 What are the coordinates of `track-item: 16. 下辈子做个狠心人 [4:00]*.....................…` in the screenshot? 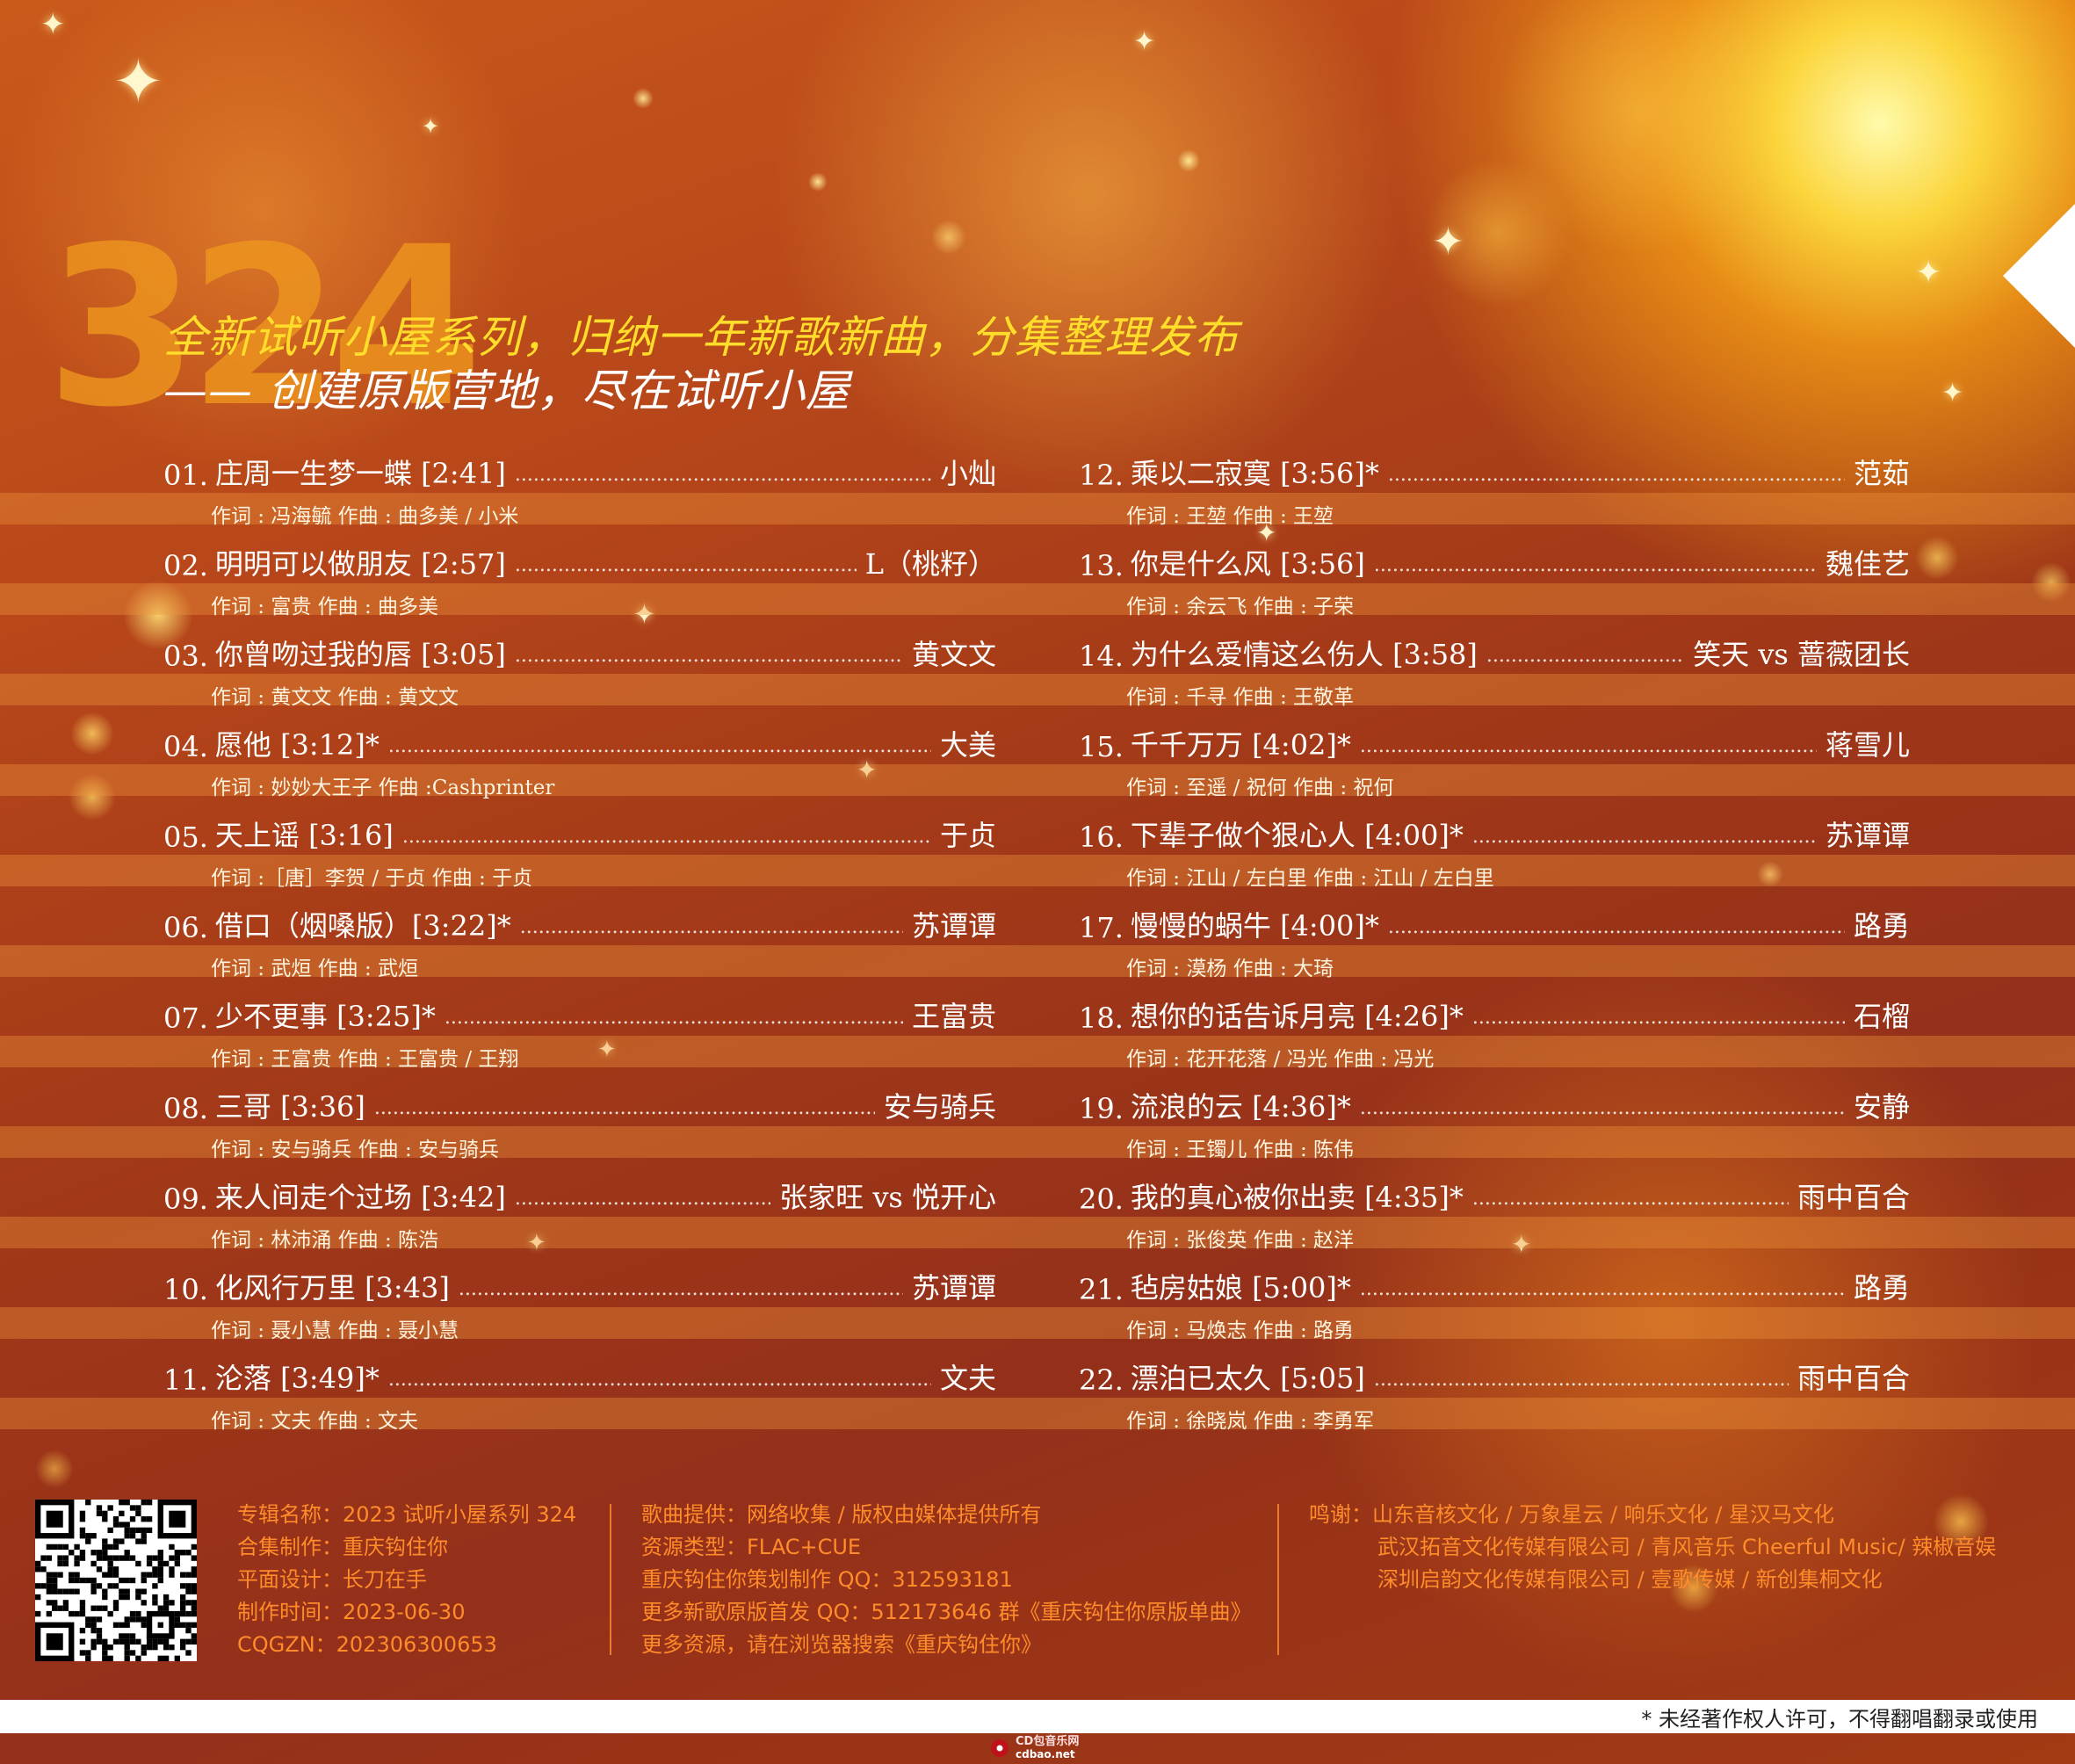 It's located at (1494, 850).